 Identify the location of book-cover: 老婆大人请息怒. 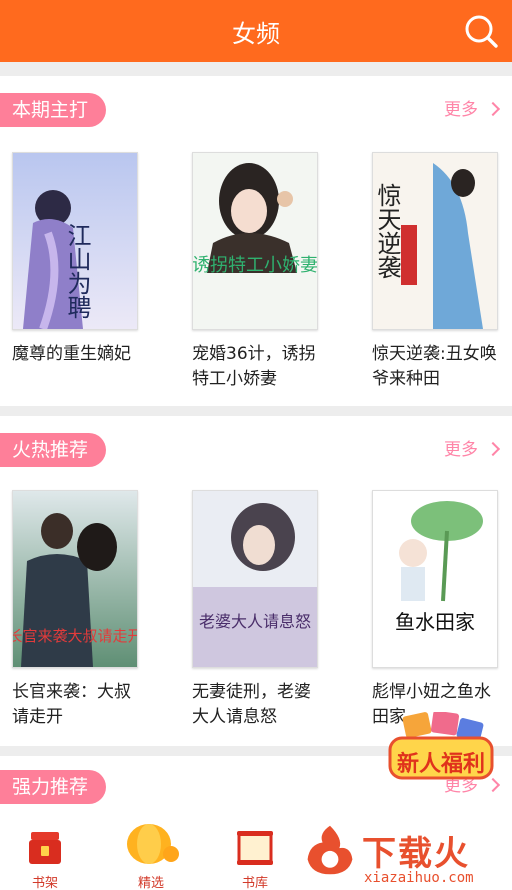
(255, 579).